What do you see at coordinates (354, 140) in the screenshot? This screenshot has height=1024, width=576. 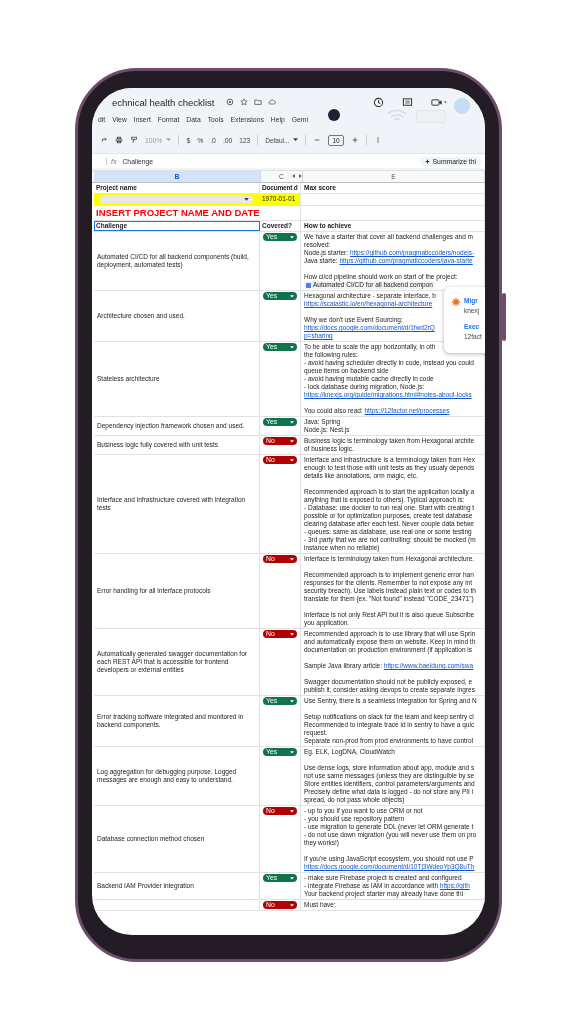 I see `plus-icon` at bounding box center [354, 140].